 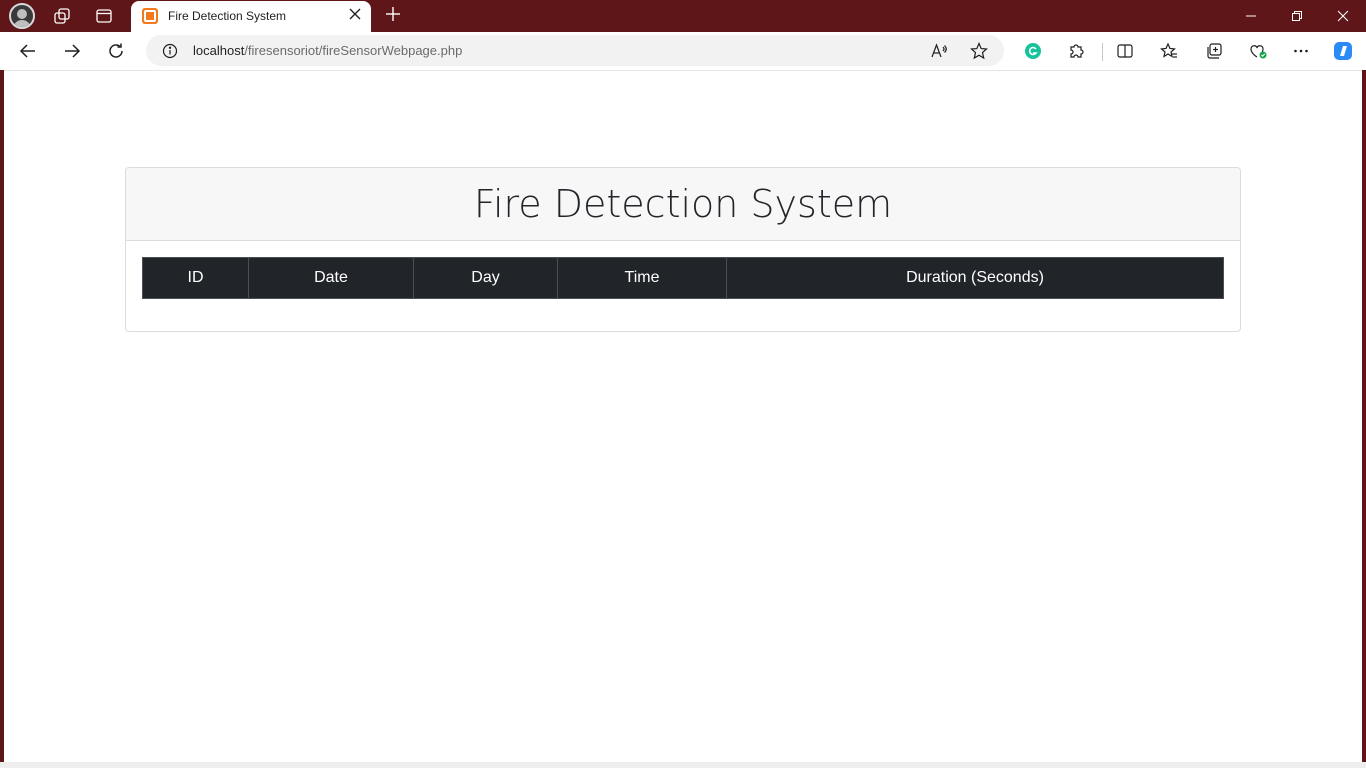 I want to click on browser-titlebar: Fire Detection System, so click(x=683, y=16).